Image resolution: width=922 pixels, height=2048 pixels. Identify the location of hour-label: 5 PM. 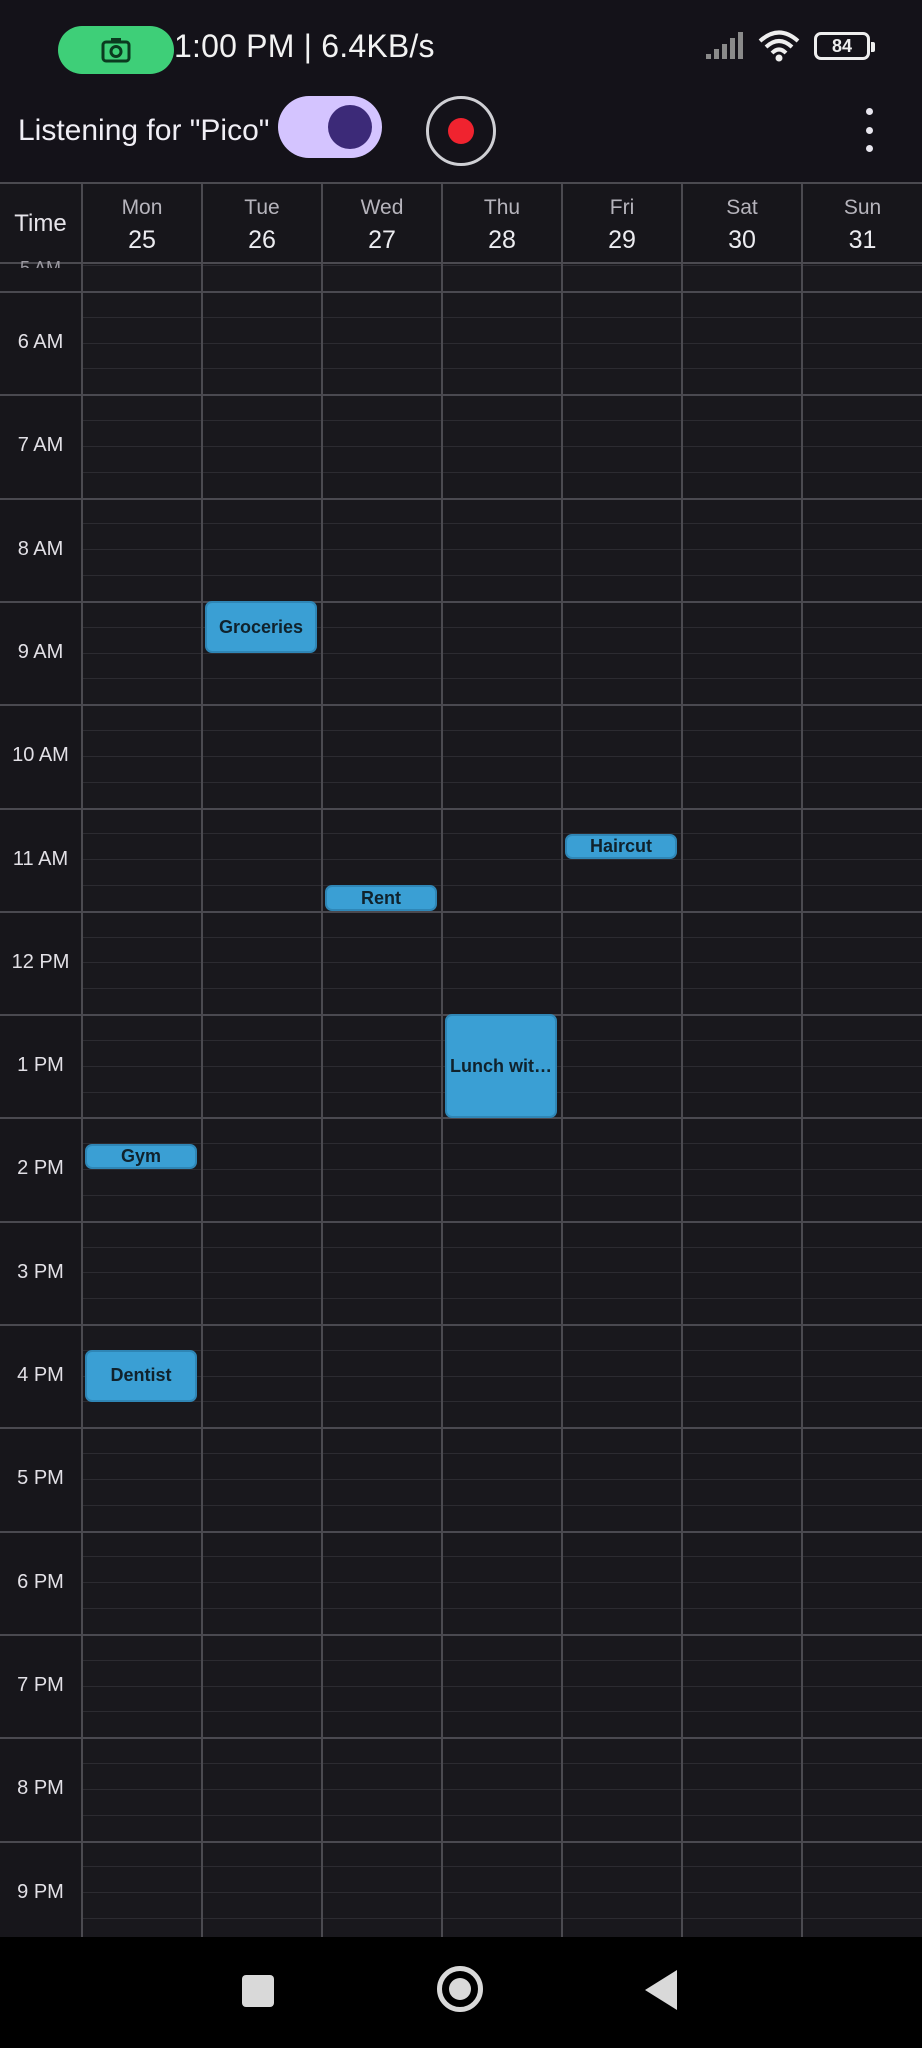
(40, 1478).